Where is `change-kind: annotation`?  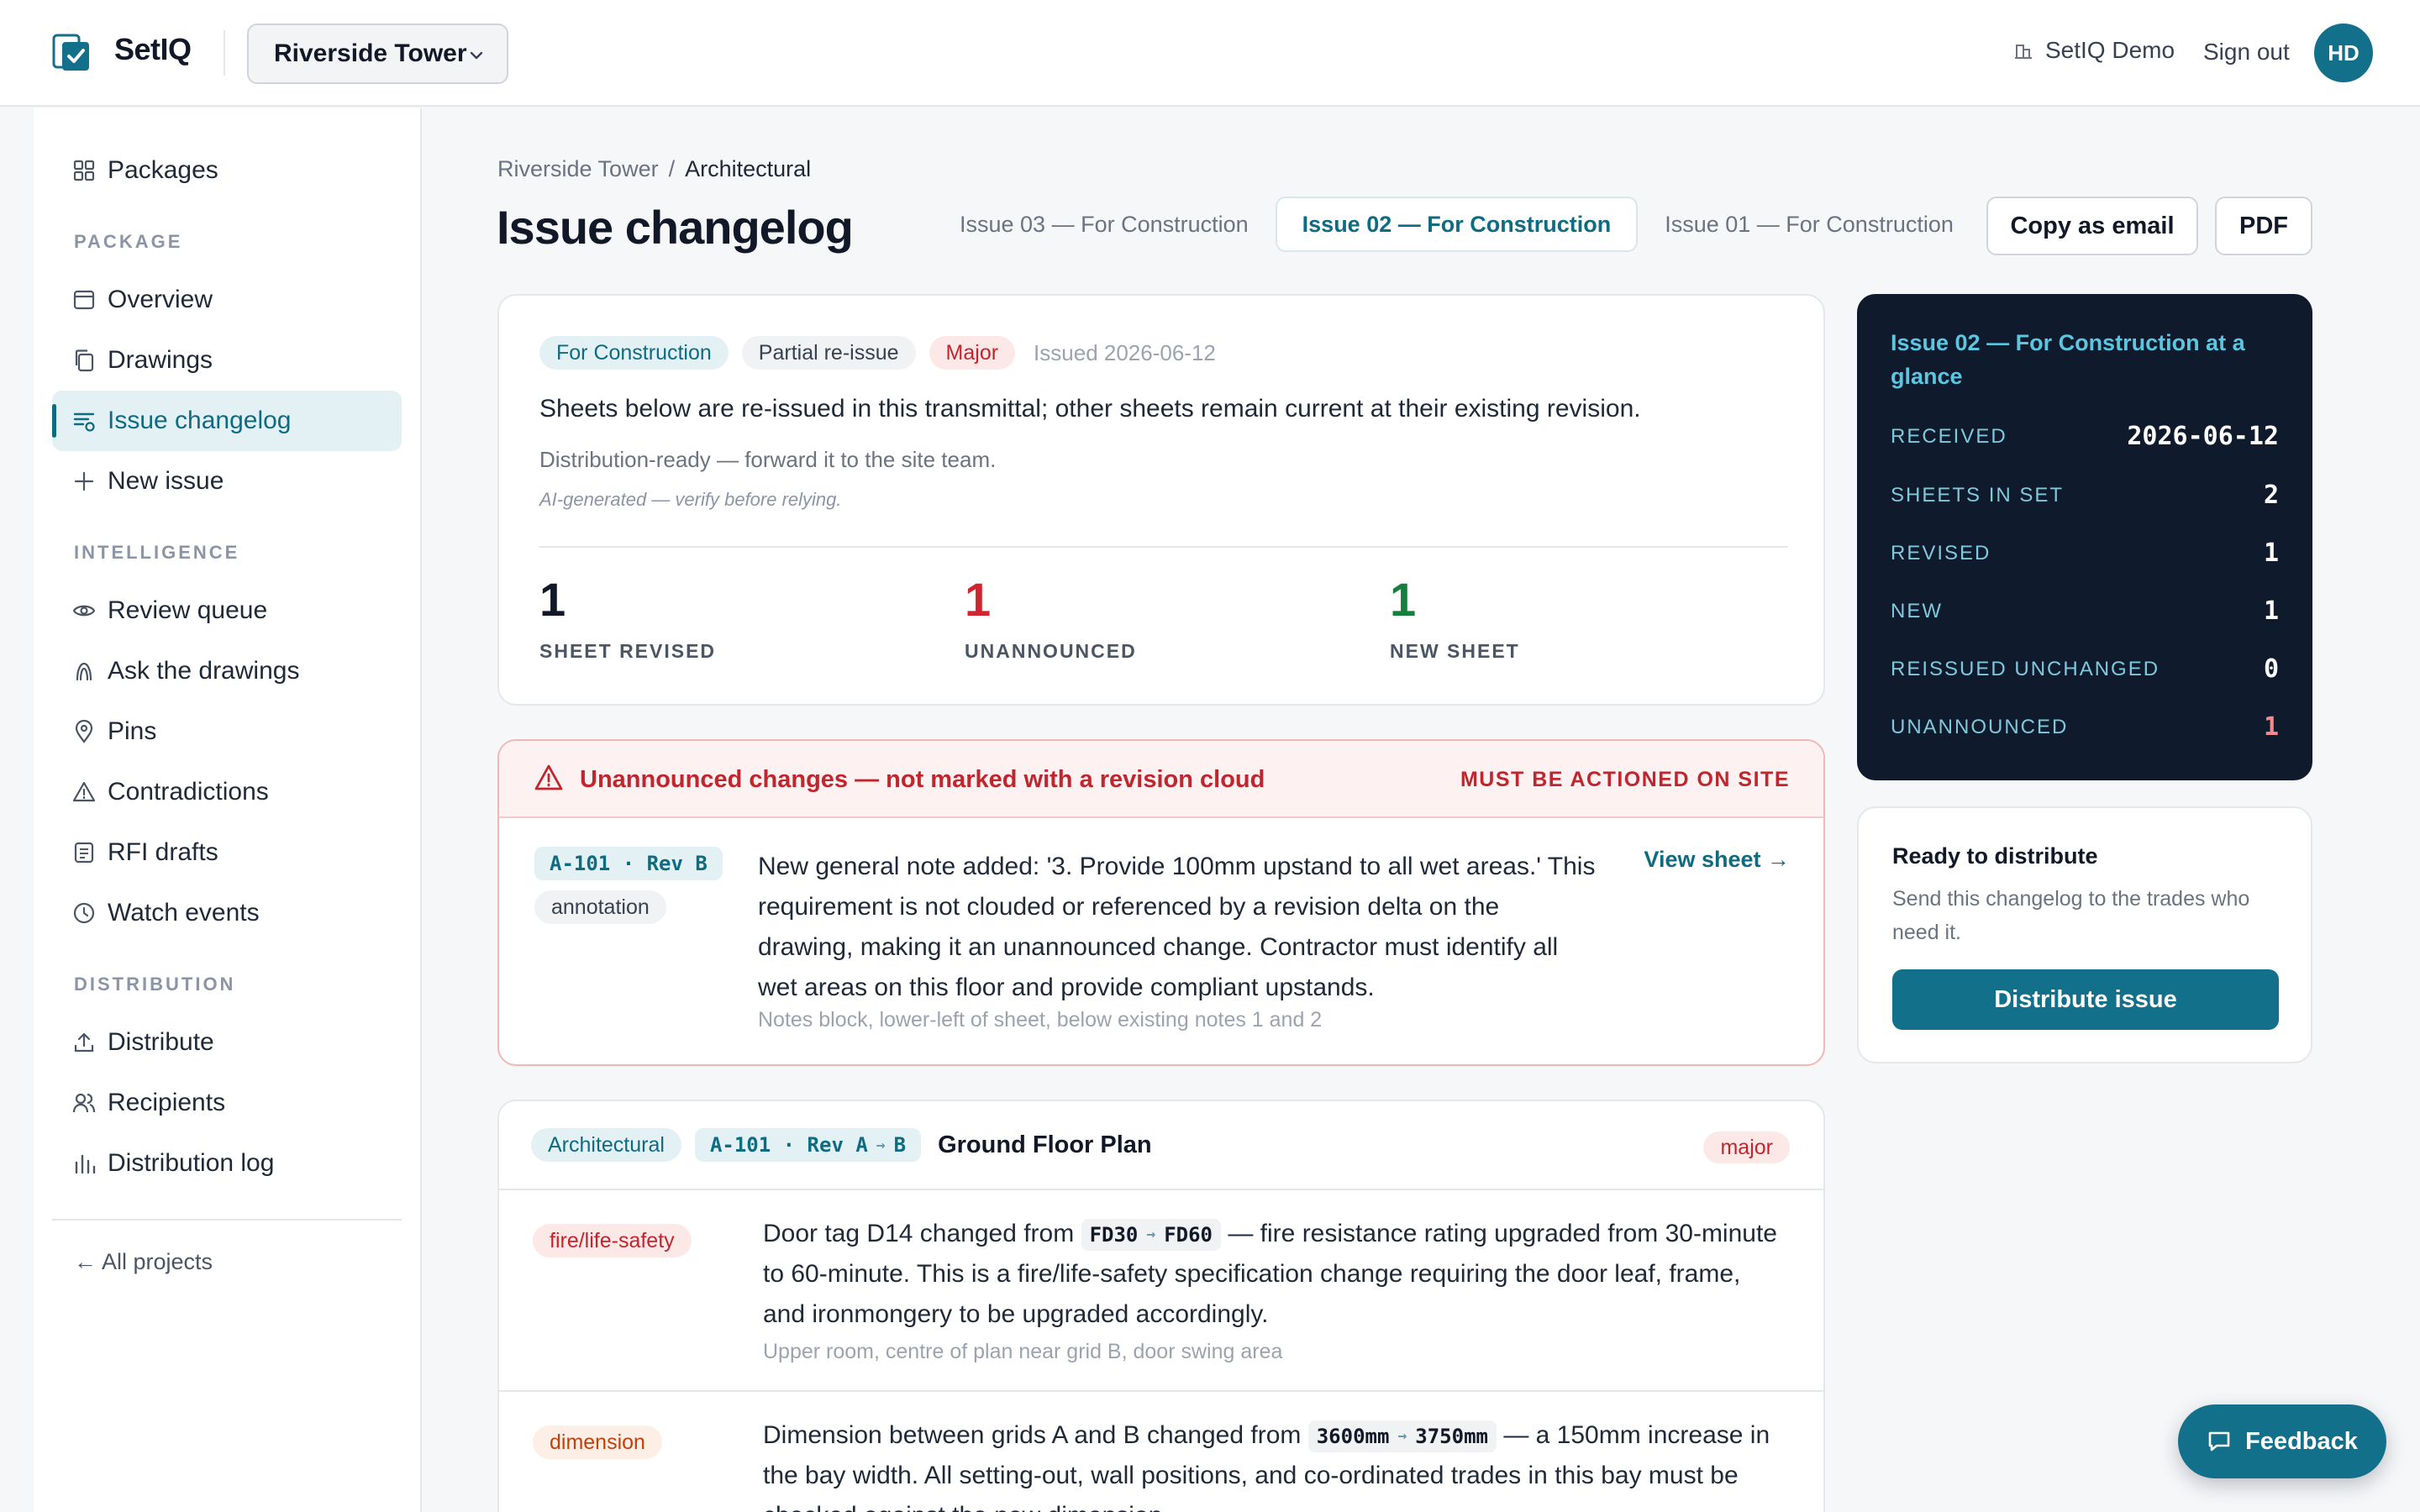 change-kind: annotation is located at coordinates (600, 907).